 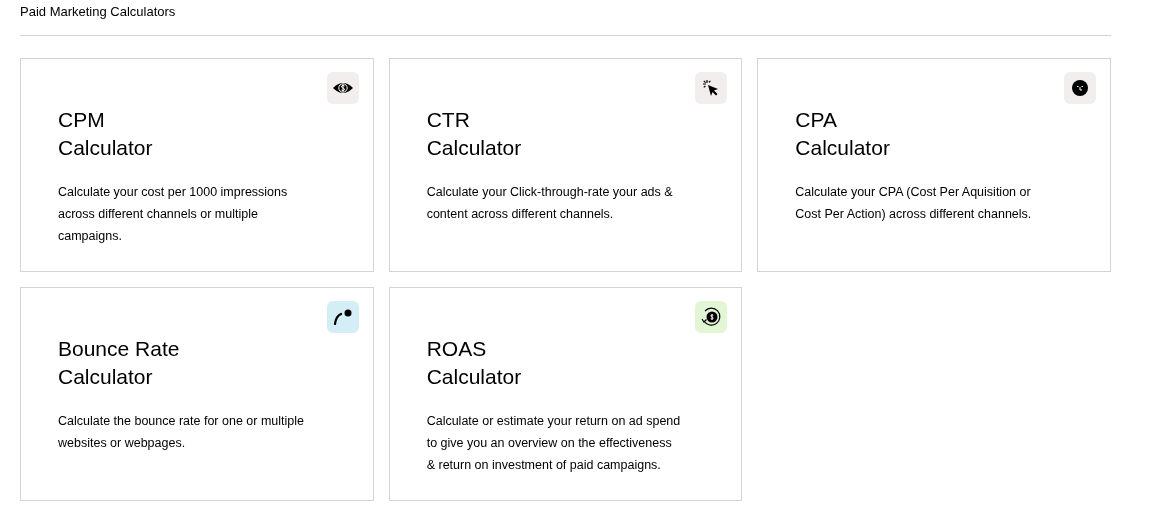 I want to click on section-heading: Paid Marketing Calculators, so click(x=98, y=12).